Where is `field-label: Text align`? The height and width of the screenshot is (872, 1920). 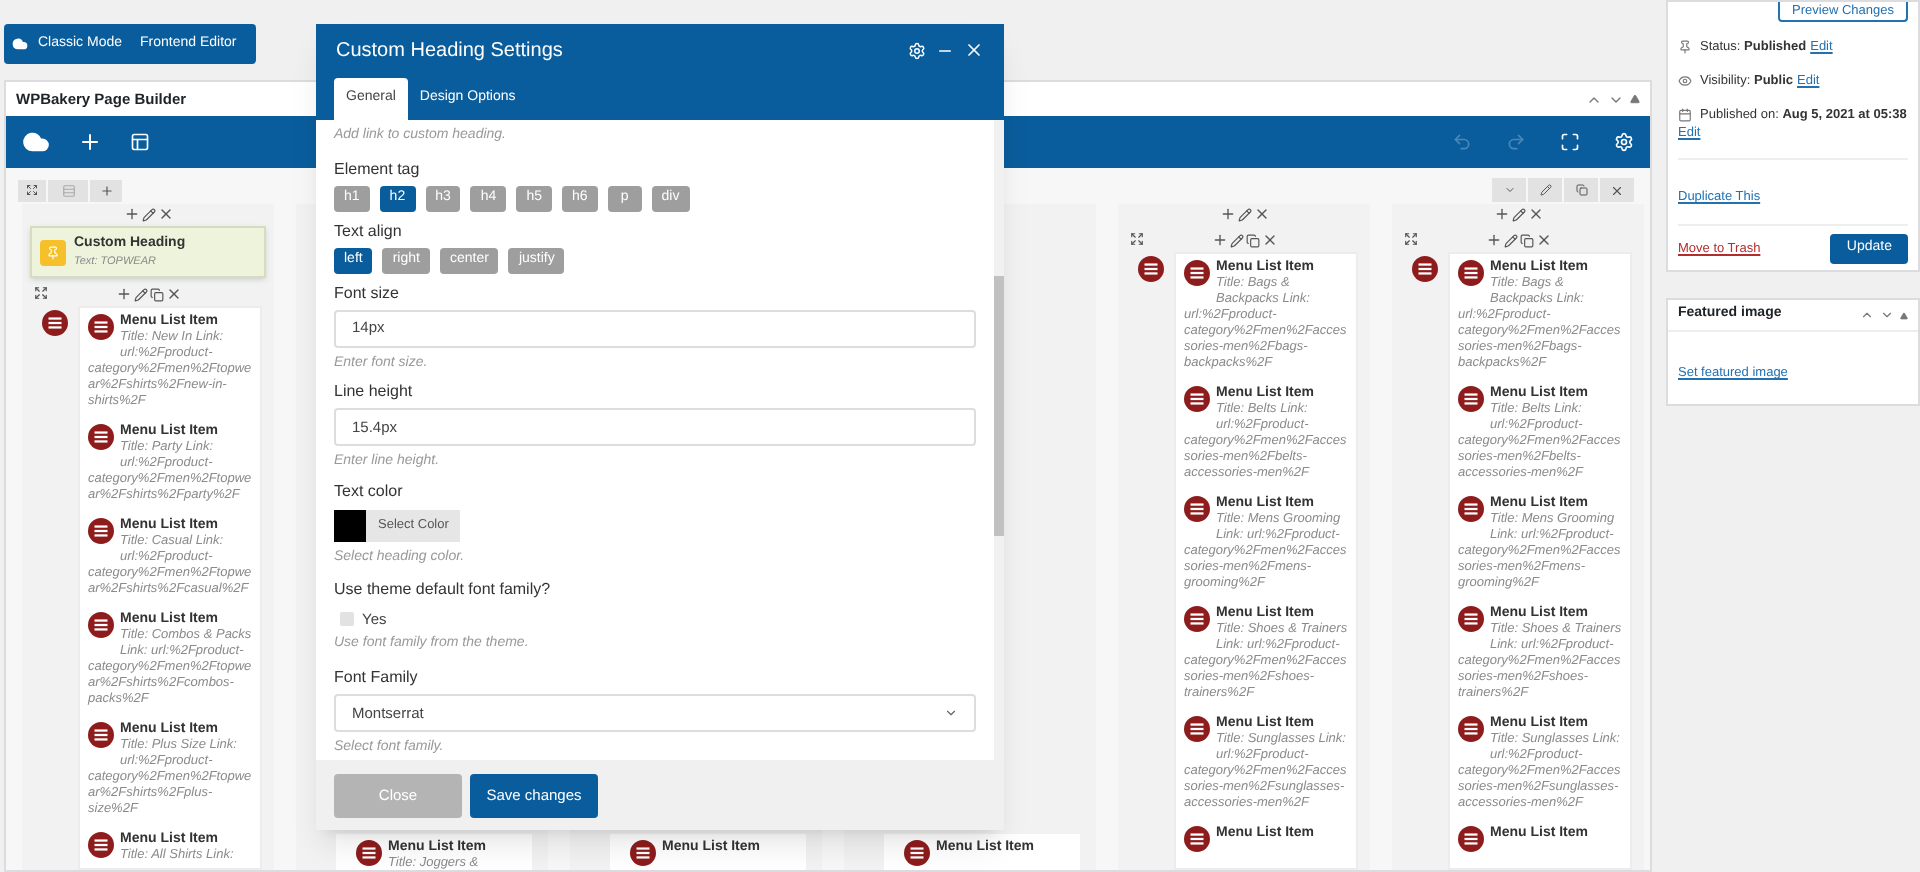
field-label: Text align is located at coordinates (369, 231).